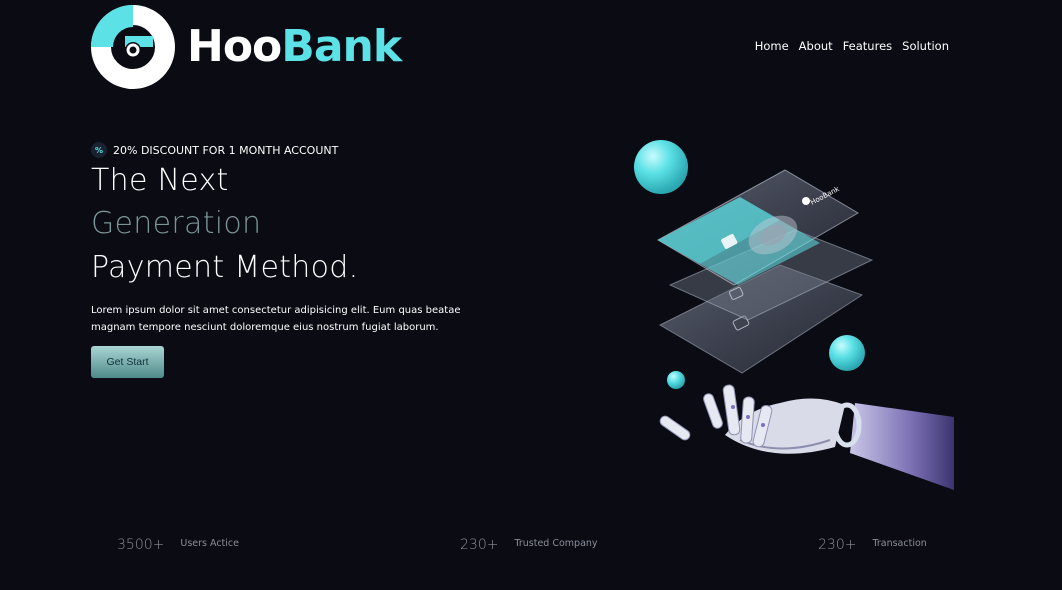 The width and height of the screenshot is (1062, 590). I want to click on stat-users-label: Users Actice, so click(209, 543).